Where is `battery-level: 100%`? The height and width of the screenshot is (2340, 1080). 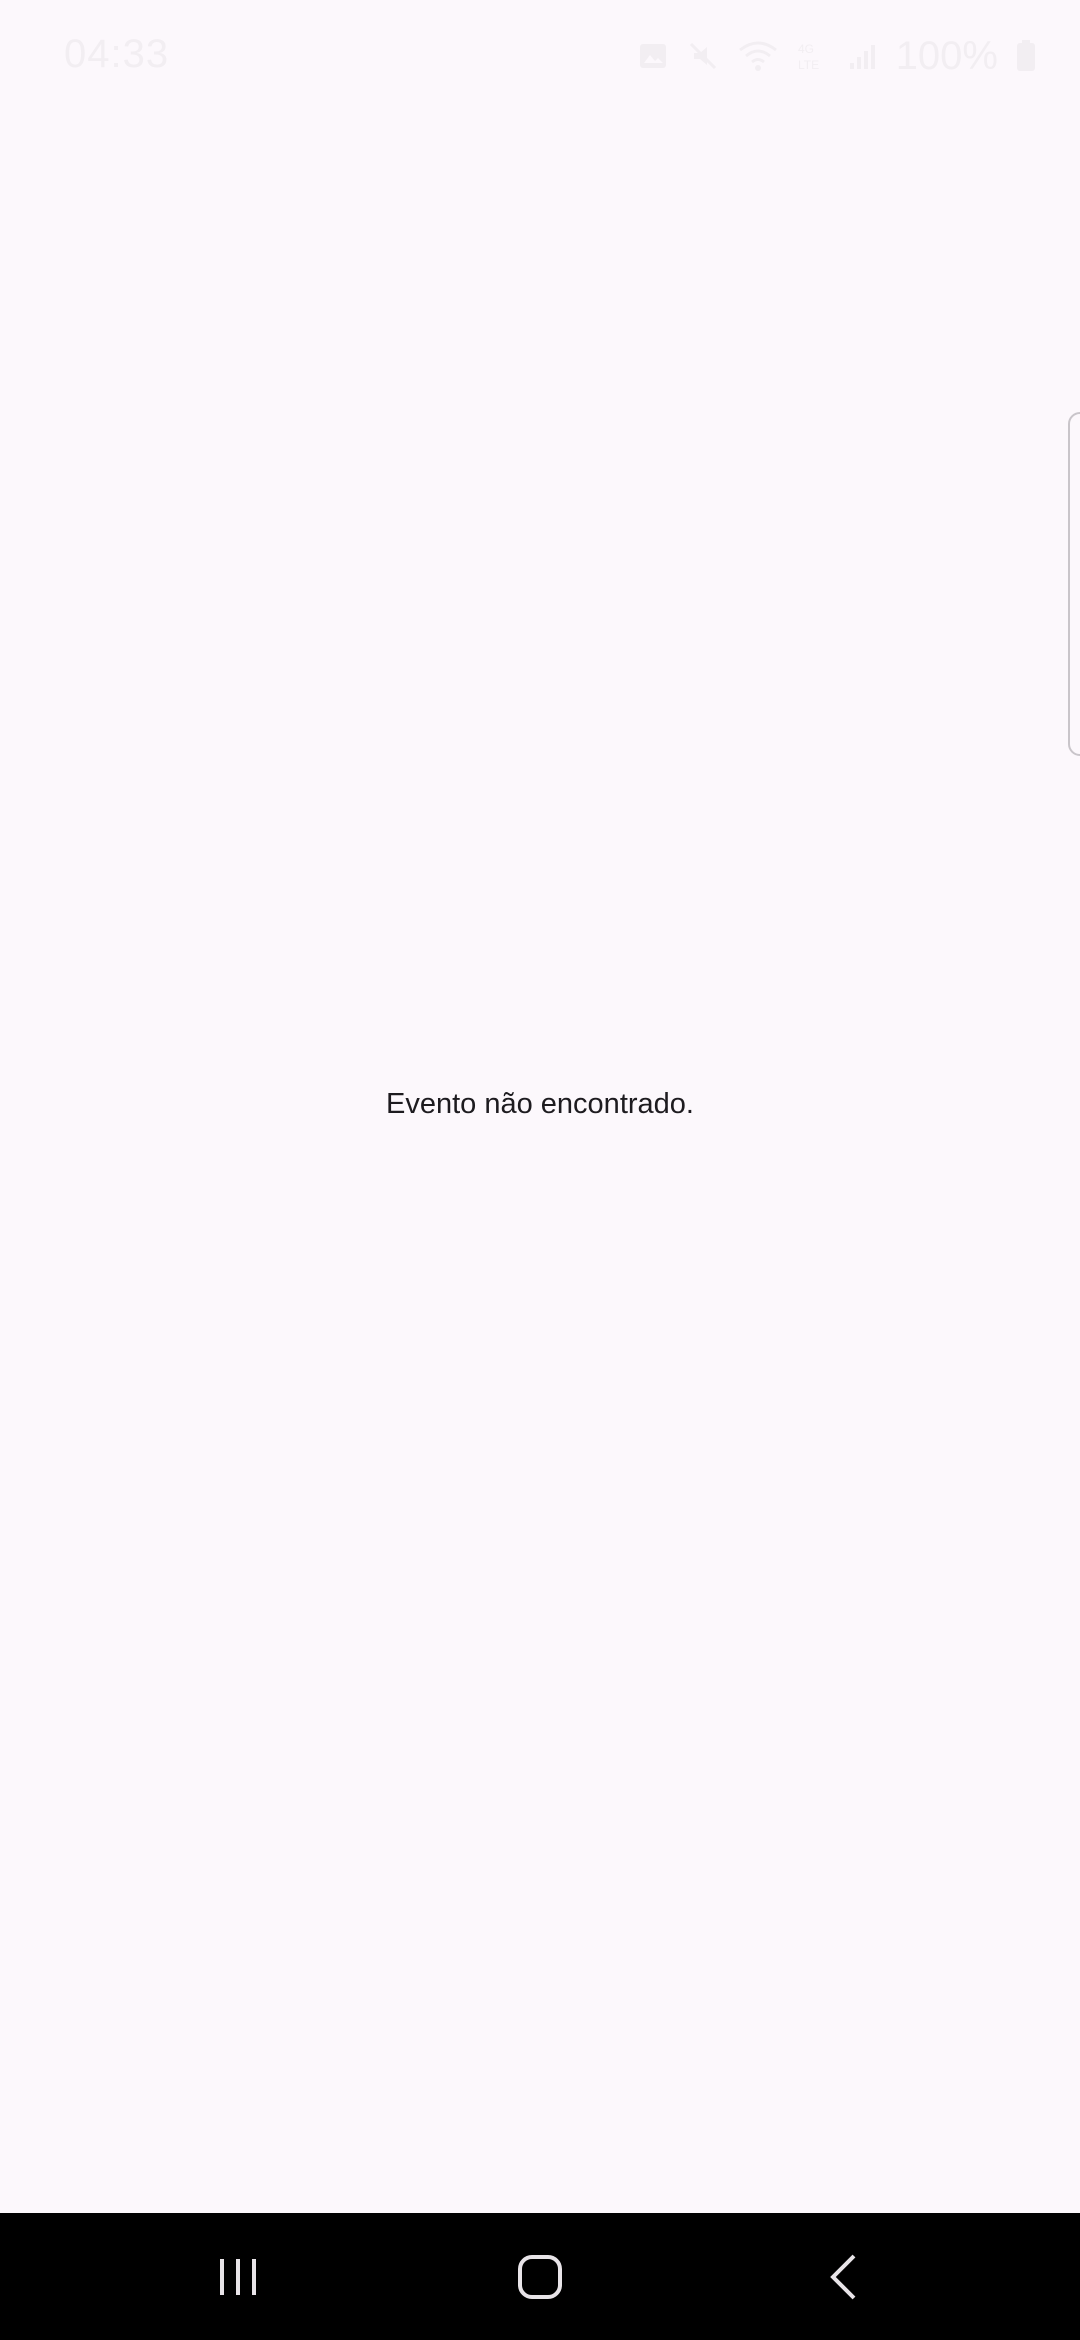
battery-level: 100% is located at coordinates (946, 55).